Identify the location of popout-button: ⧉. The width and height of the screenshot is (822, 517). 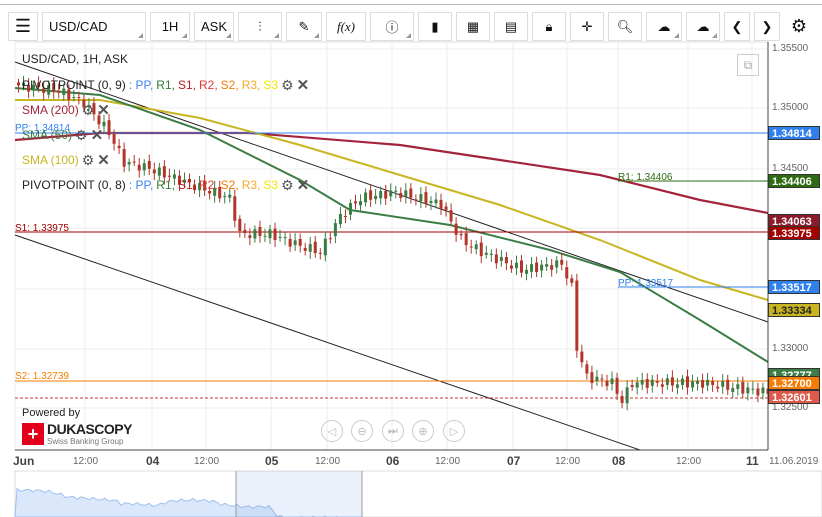
(748, 65).